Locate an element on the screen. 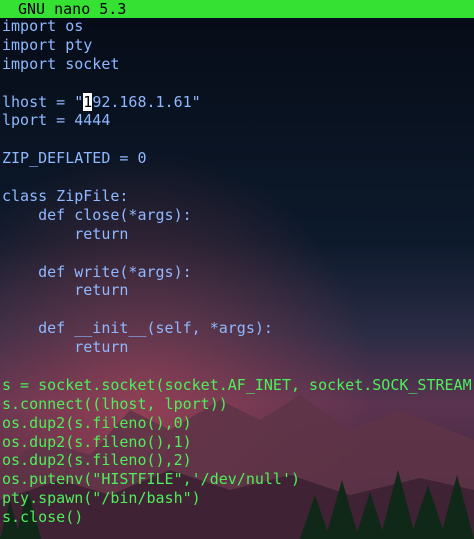 The image size is (474, 539). code-line: import pty is located at coordinates (47, 44).